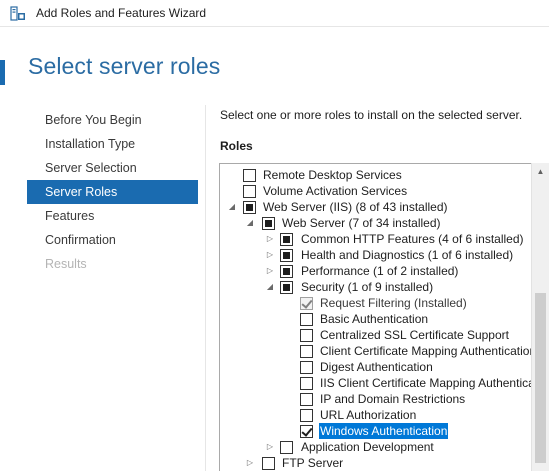 This screenshot has width=549, height=471. What do you see at coordinates (380, 271) in the screenshot?
I see `tree-item-label: Performance (1 of 2 installed)` at bounding box center [380, 271].